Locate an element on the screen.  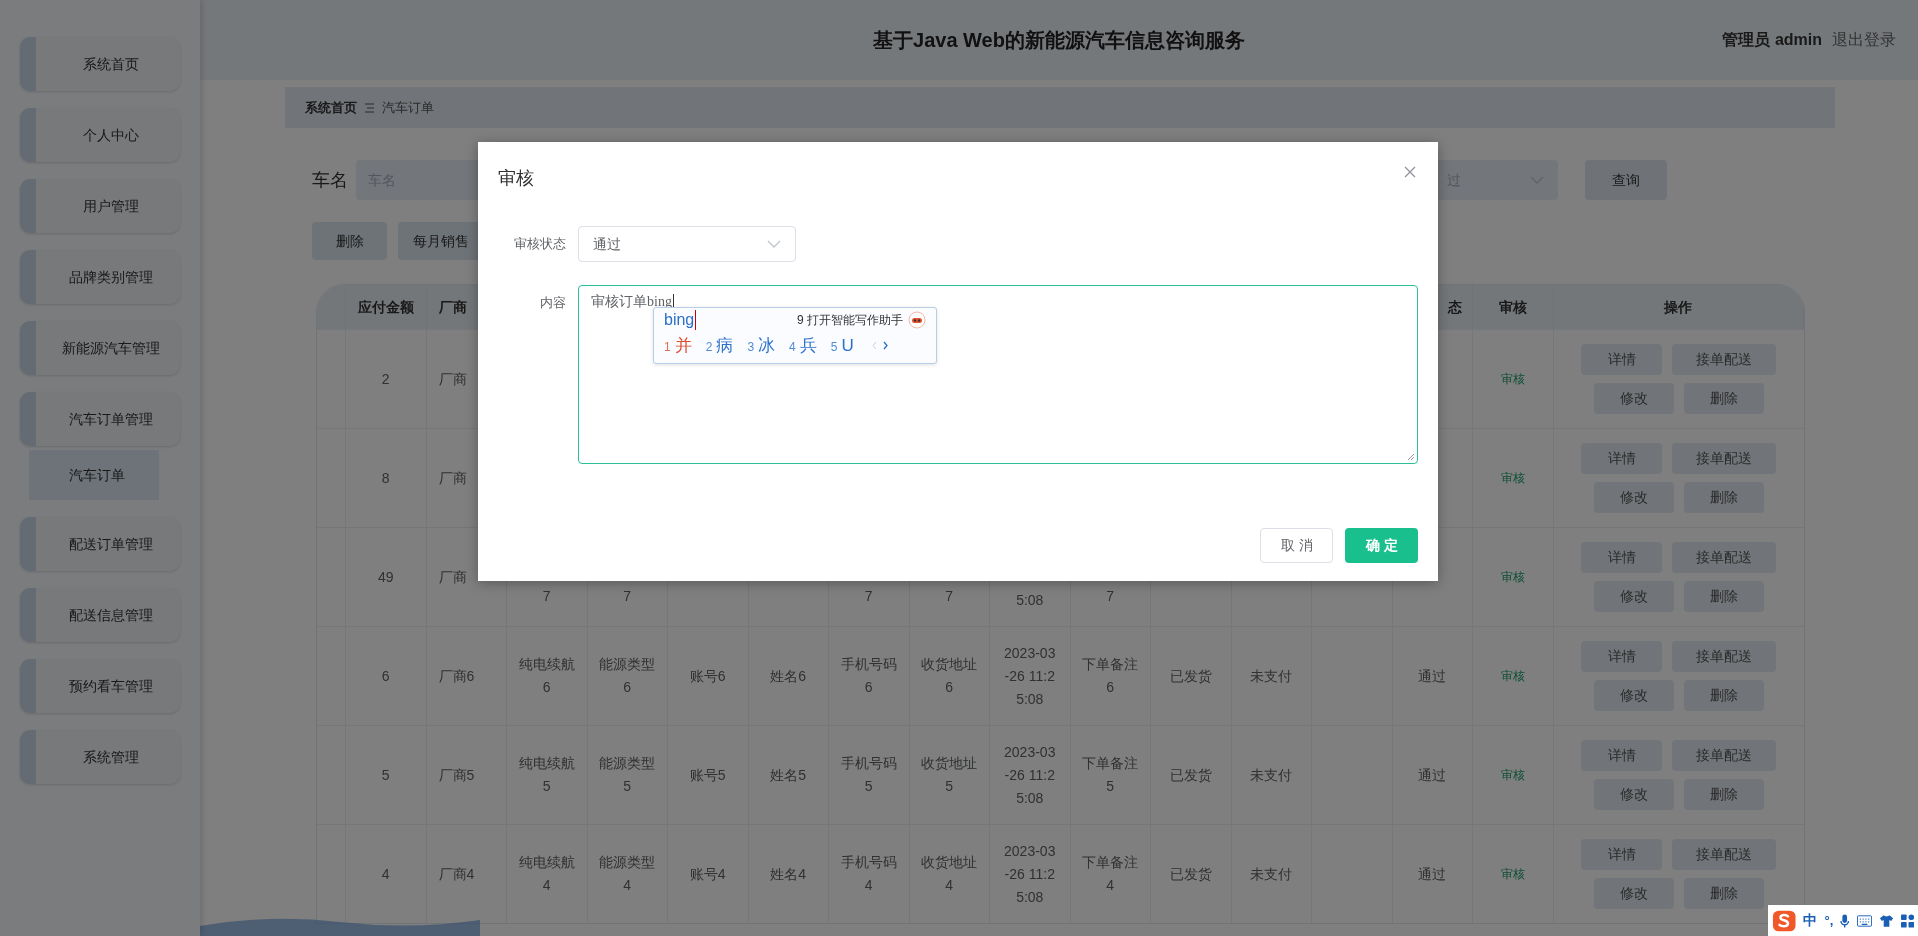
column-header: 审核 is located at coordinates (1512, 307).